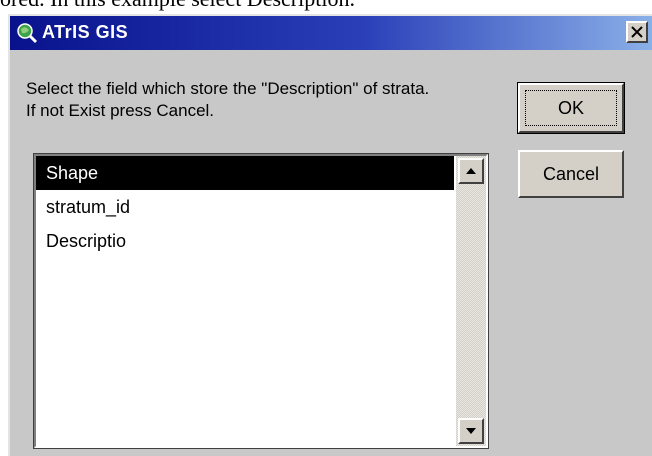  I want to click on list-item-field: stratum_id, so click(245, 207).